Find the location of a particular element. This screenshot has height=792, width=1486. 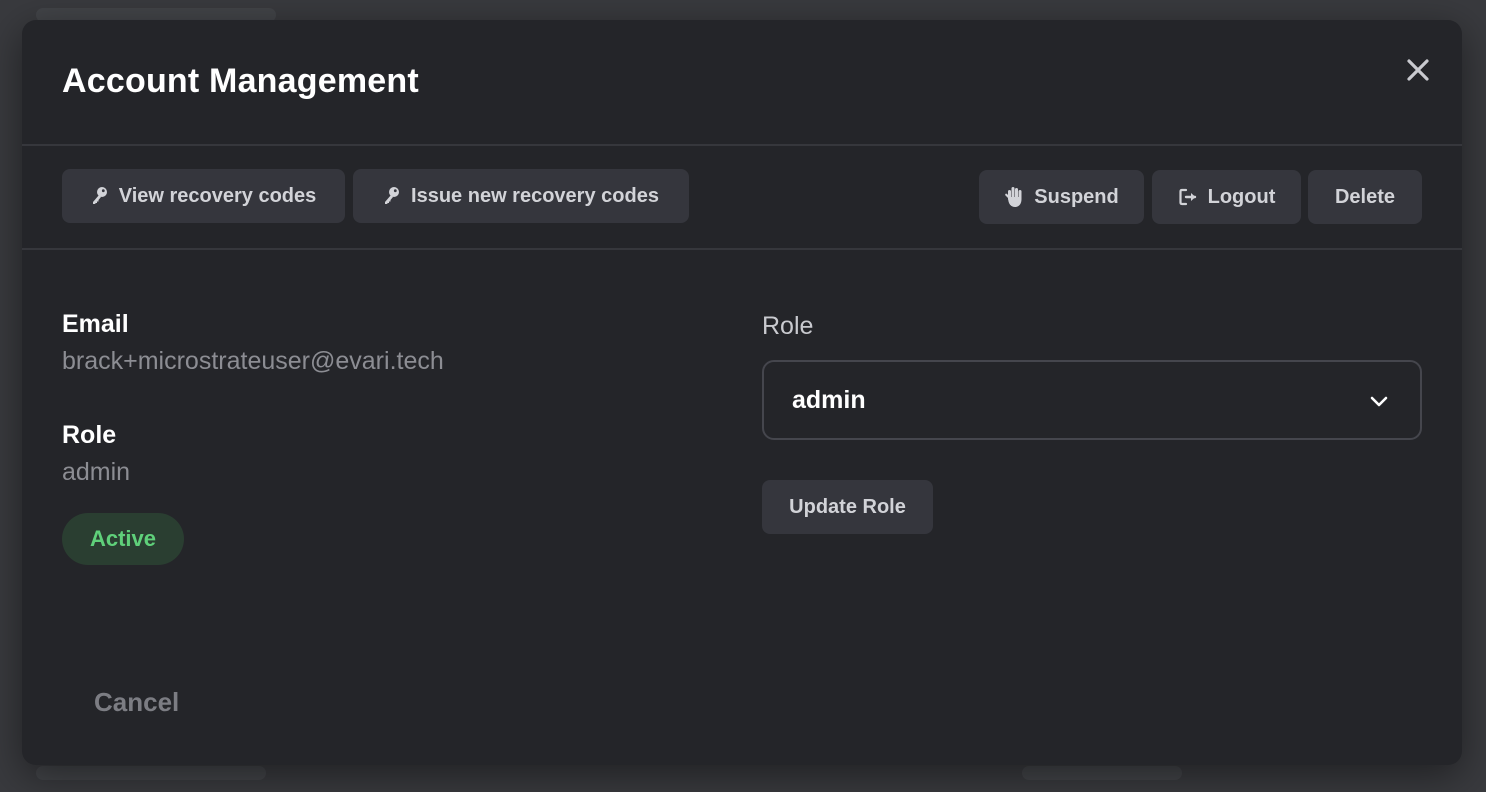

suspend-button: Suspend is located at coordinates (1061, 197).